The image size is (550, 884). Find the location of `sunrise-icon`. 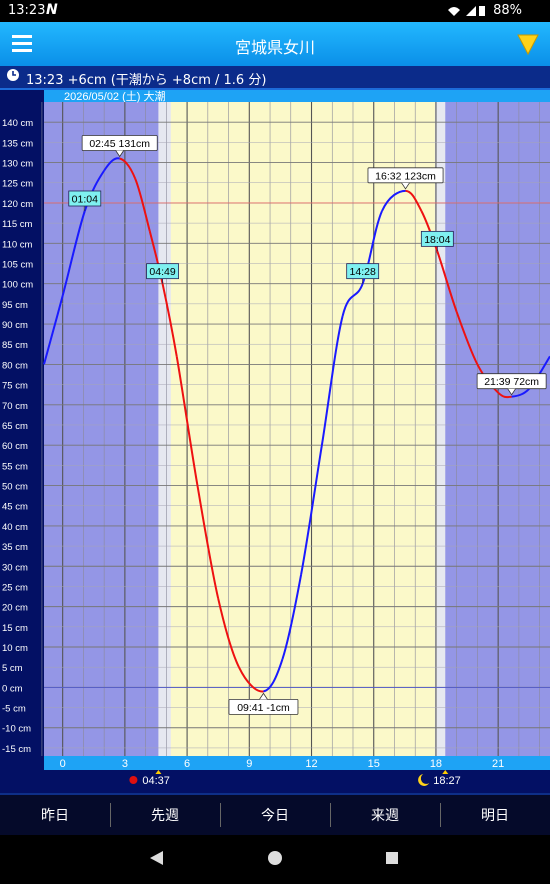

sunrise-icon is located at coordinates (133, 780).